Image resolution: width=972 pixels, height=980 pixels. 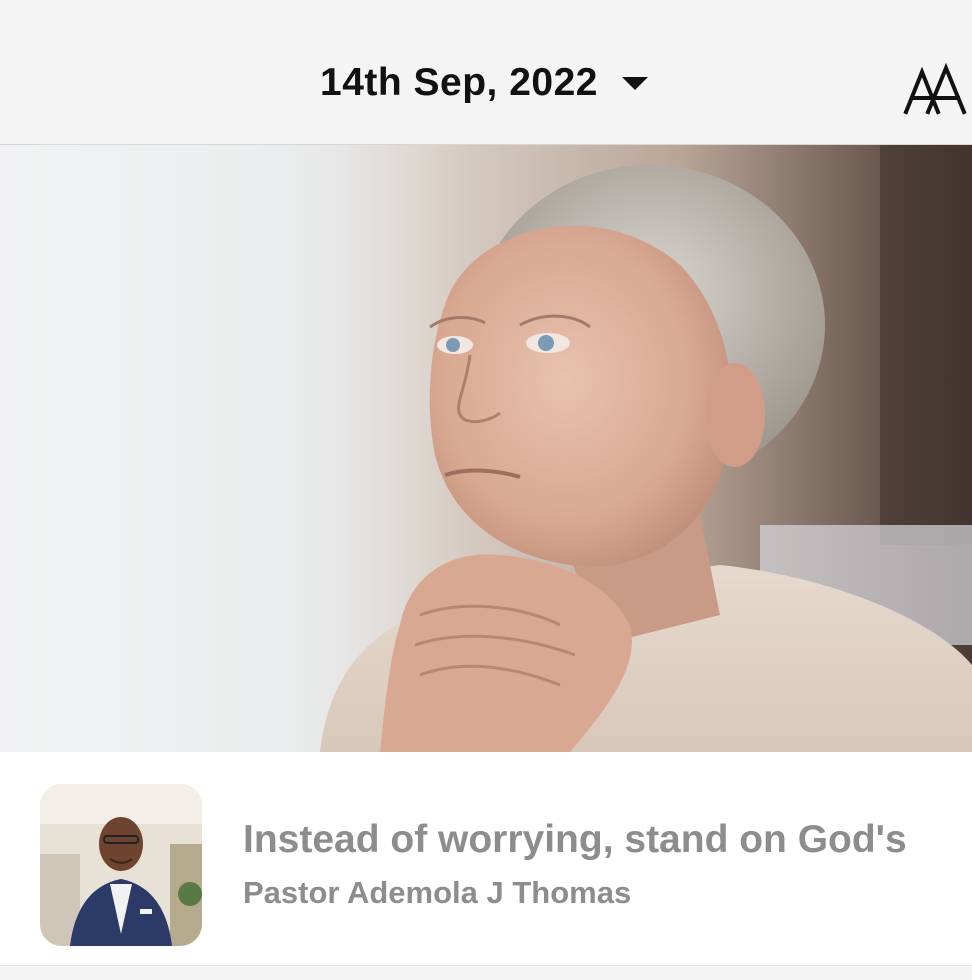 I want to click on article-title: Instead of worrying, stand on God's, so click(x=575, y=839).